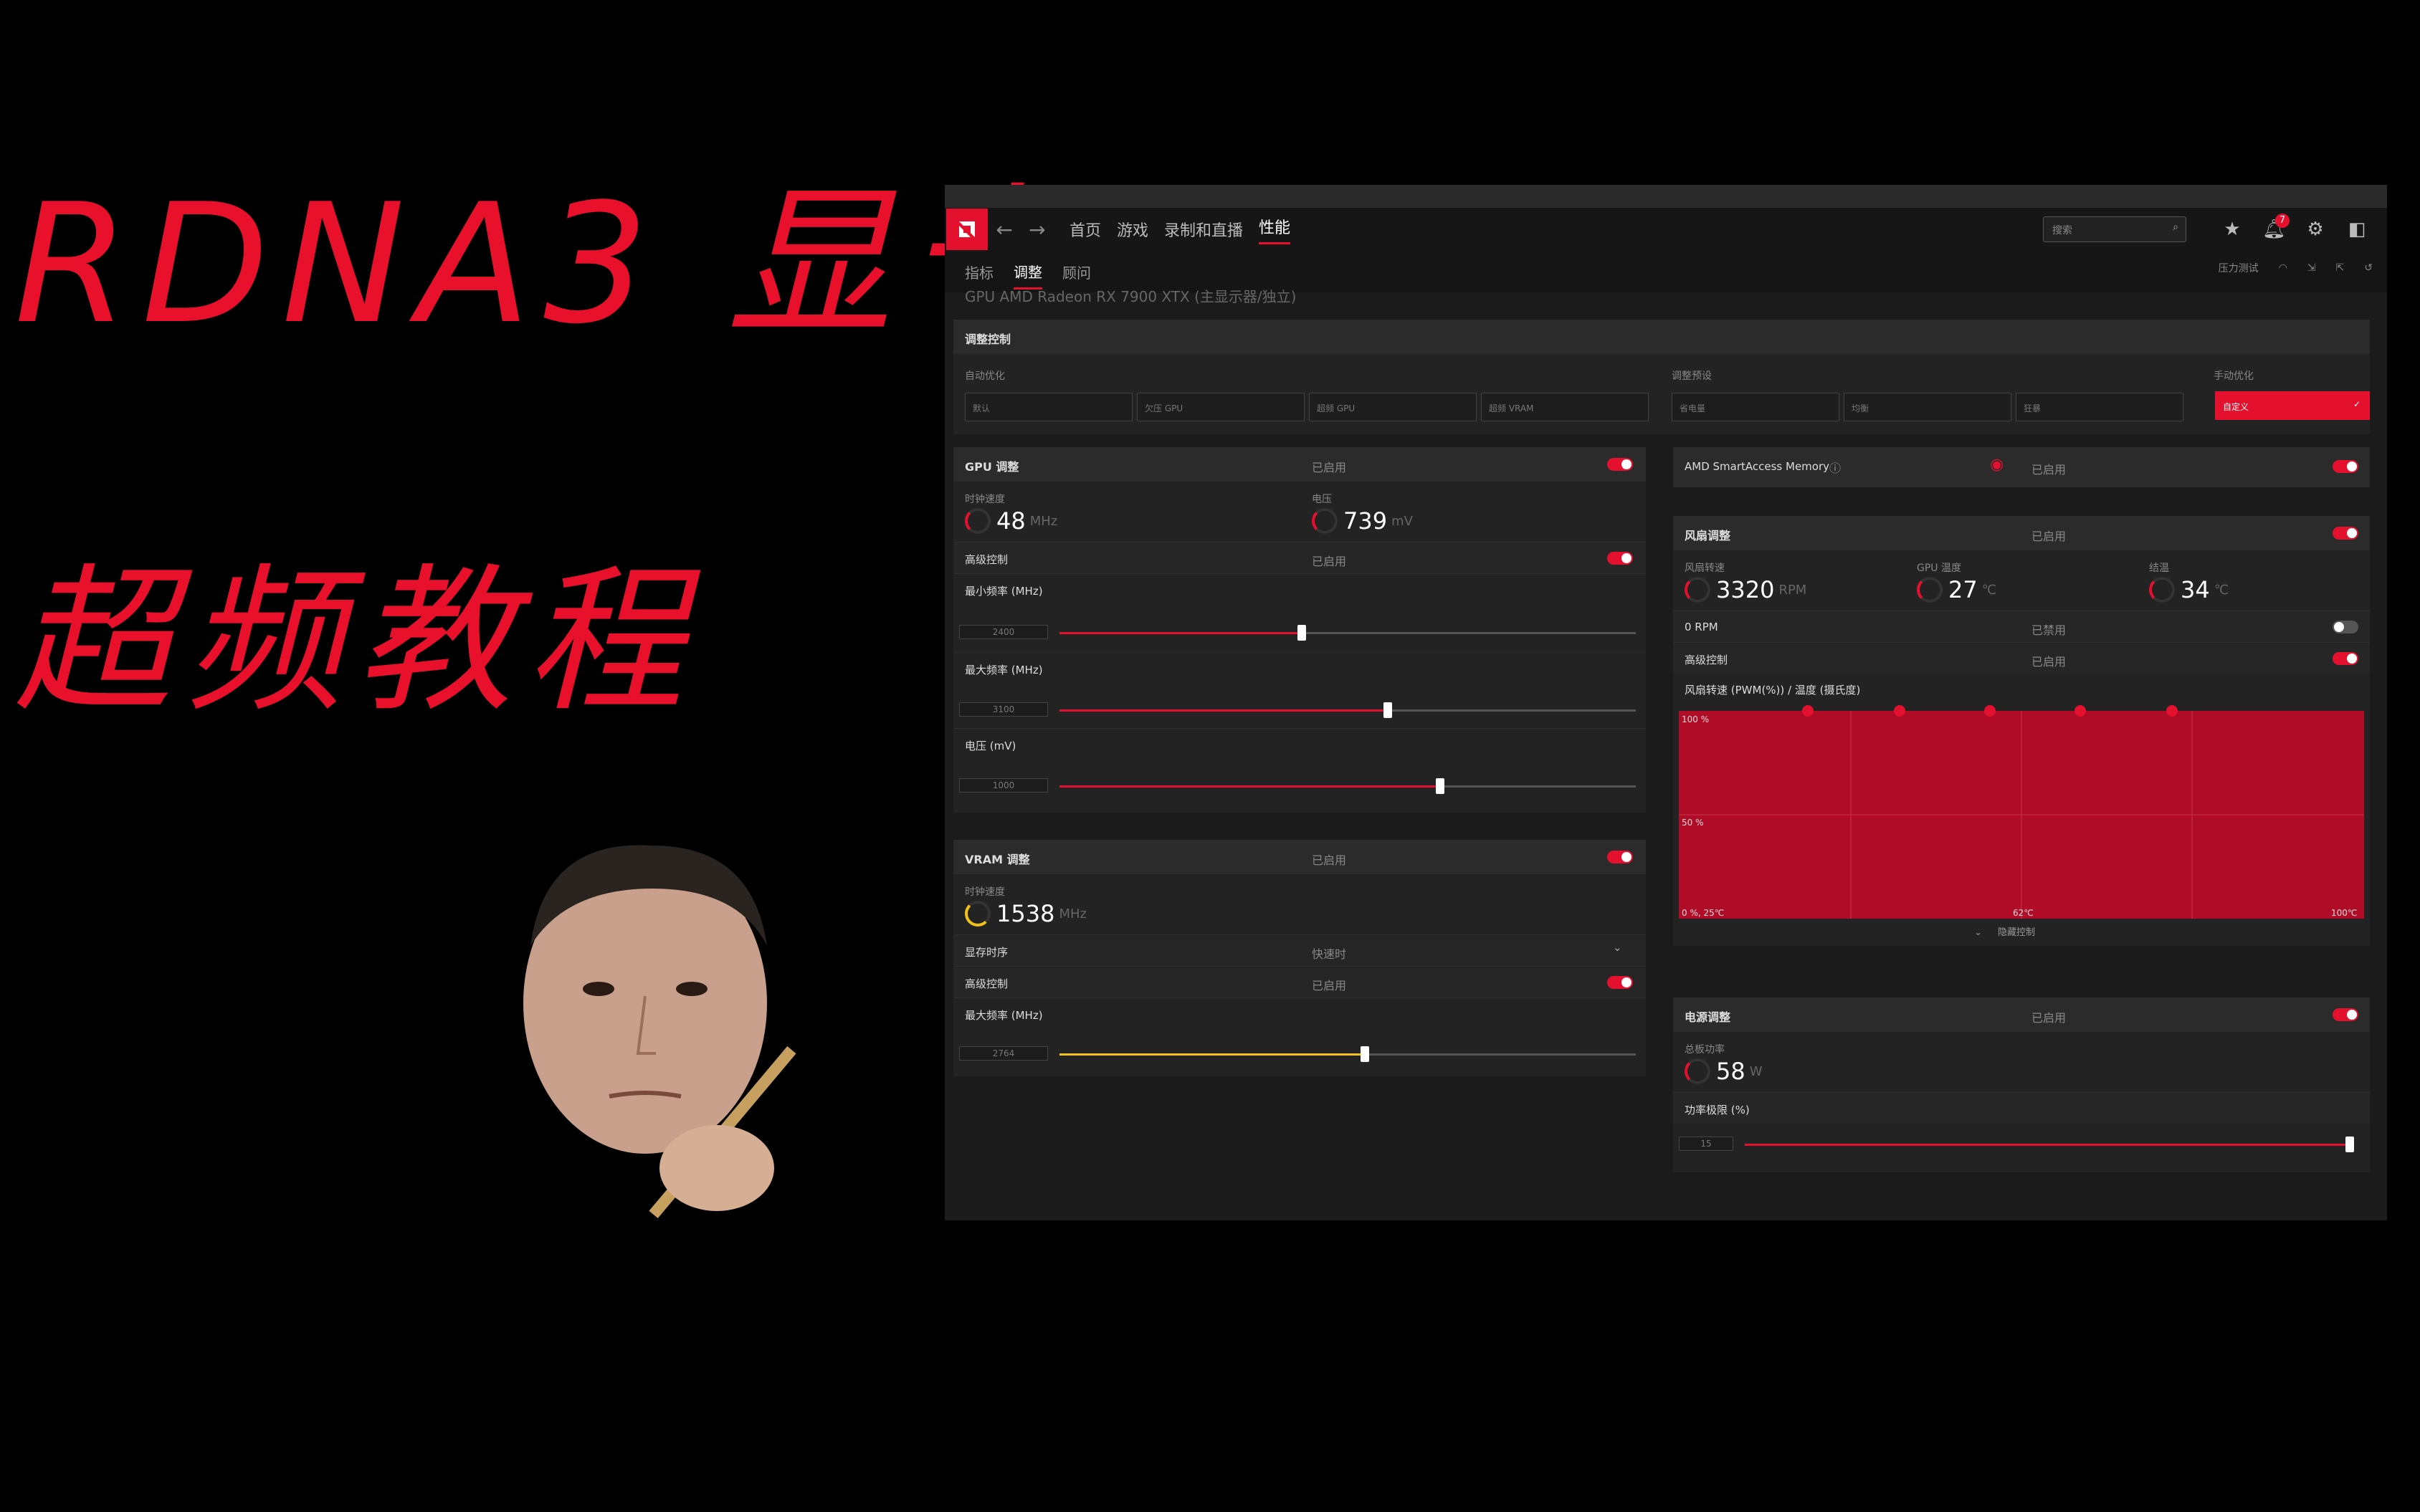 The width and height of the screenshot is (2420, 1512). Describe the element at coordinates (2282, 221) in the screenshot. I see `notification-badge: 7` at that location.